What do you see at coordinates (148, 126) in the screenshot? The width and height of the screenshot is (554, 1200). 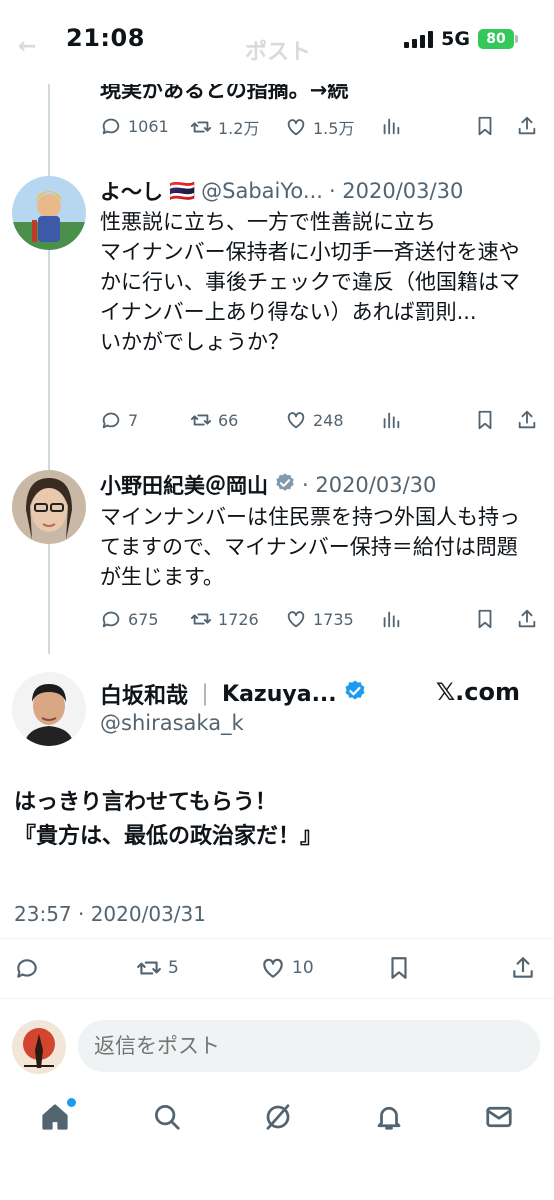 I see `reply-count: 1061` at bounding box center [148, 126].